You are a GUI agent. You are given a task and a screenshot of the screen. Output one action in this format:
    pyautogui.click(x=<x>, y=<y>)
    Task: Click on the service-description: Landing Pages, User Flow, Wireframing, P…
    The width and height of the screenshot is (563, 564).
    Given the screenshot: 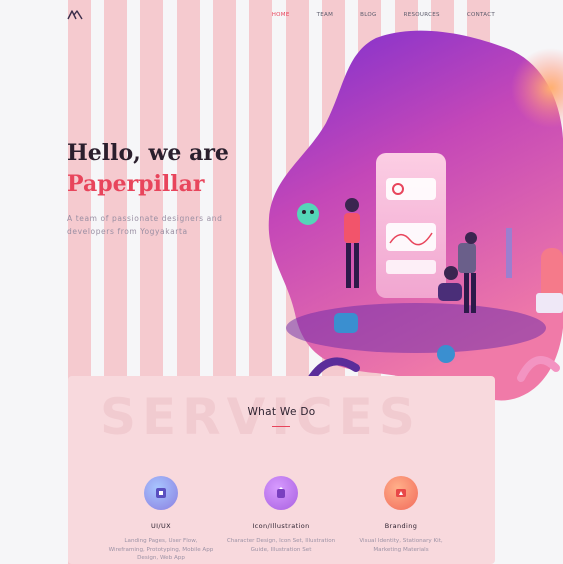 What is the action you would take?
    pyautogui.click(x=161, y=549)
    